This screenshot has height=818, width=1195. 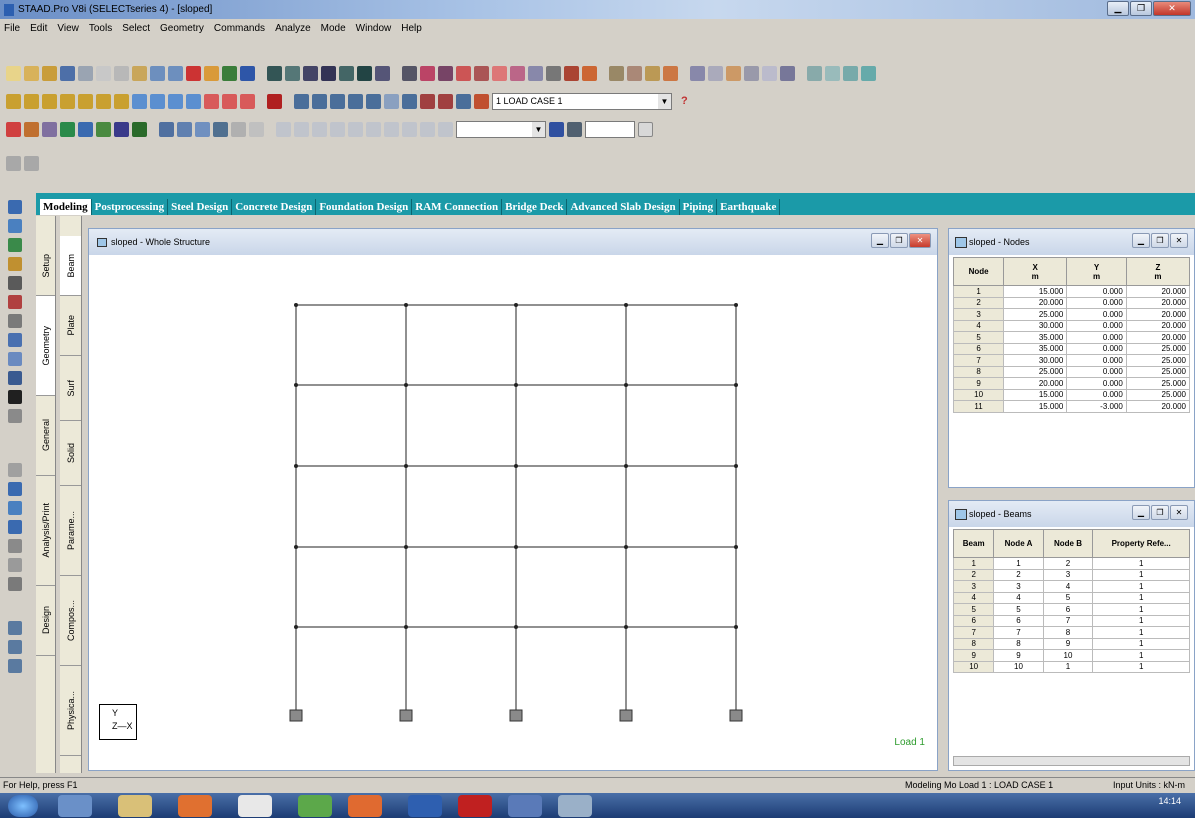 What do you see at coordinates (15, 397) in the screenshot?
I see `side-k-icon` at bounding box center [15, 397].